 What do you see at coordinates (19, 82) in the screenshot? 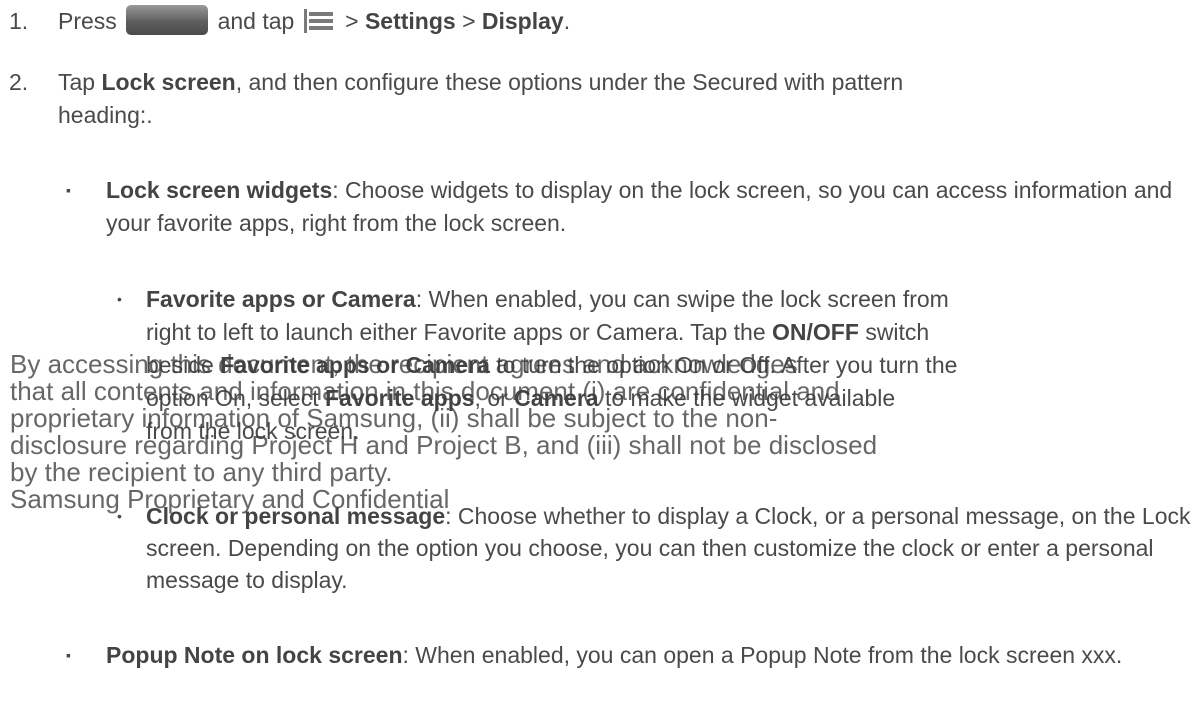
I see `step-number: 2.` at bounding box center [19, 82].